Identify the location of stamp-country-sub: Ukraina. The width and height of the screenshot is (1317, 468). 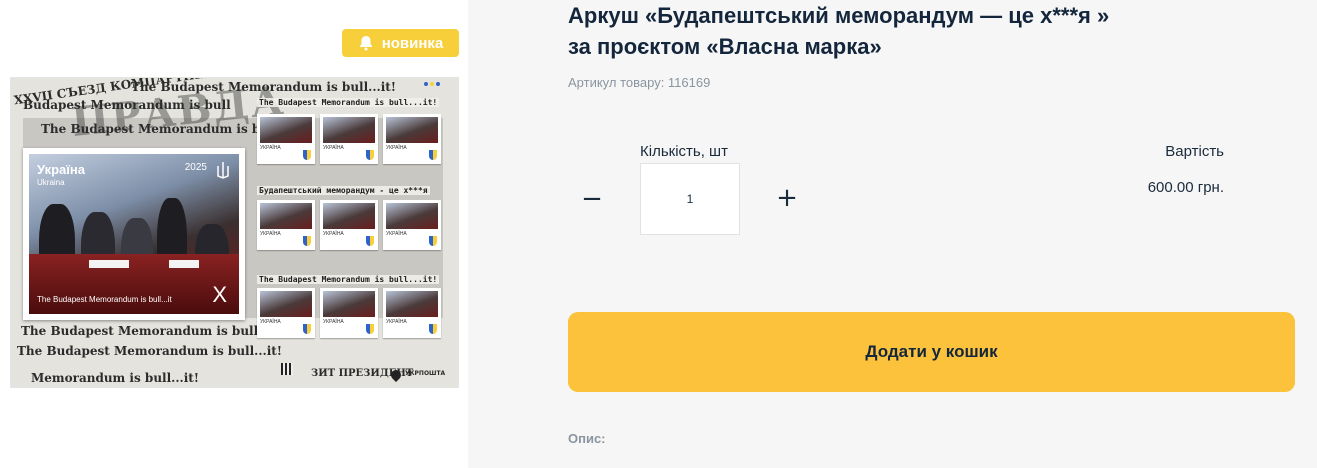
(51, 182).